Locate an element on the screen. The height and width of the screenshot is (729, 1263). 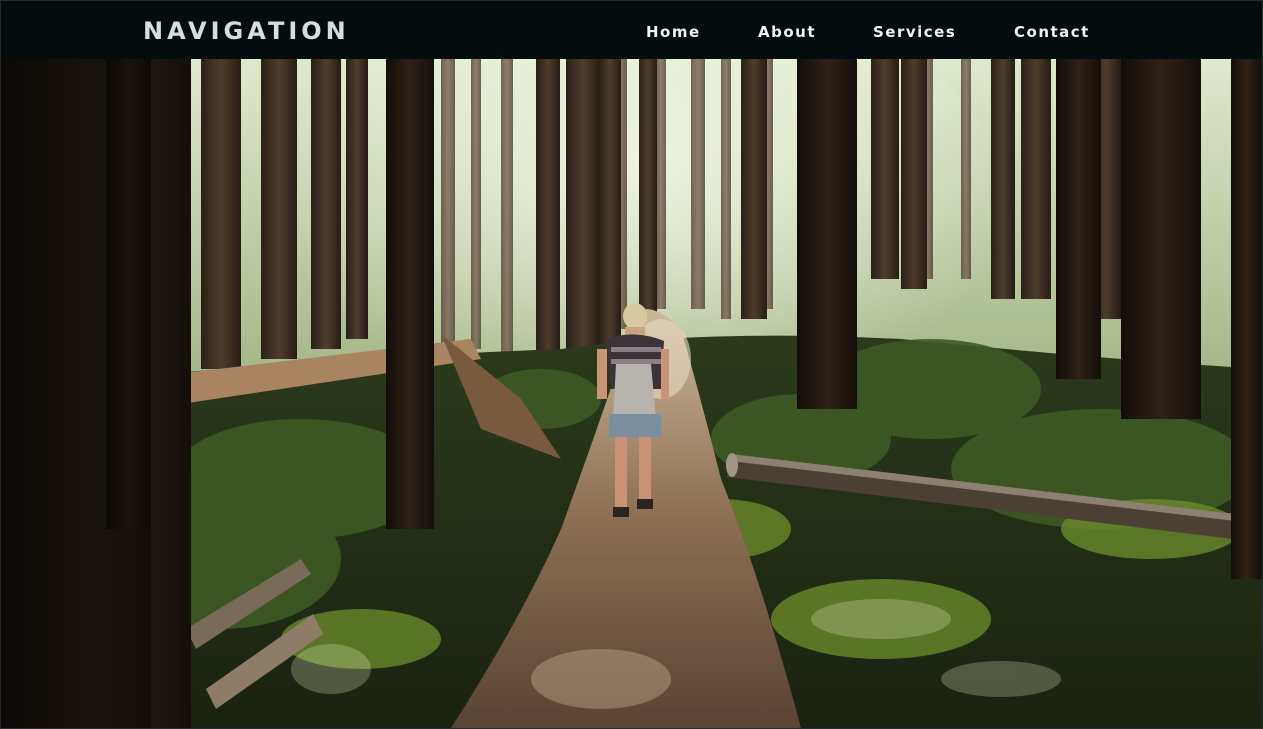
brand-logo-text: NAVIGATION is located at coordinates (246, 31).